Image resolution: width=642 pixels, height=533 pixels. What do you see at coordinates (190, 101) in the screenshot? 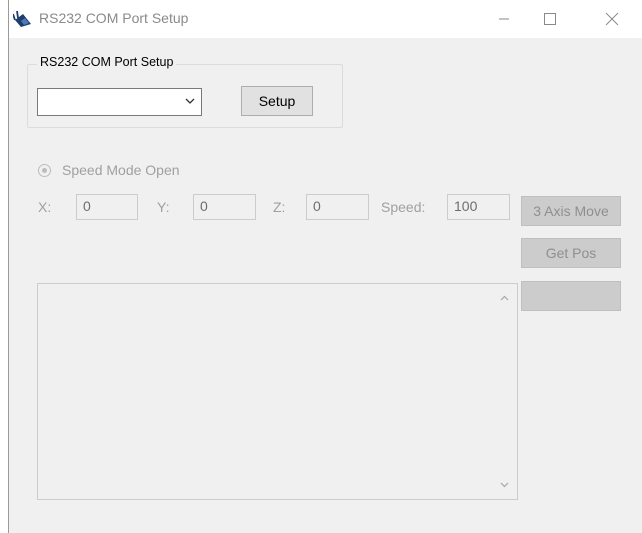
I see `chevron-down-icon` at bounding box center [190, 101].